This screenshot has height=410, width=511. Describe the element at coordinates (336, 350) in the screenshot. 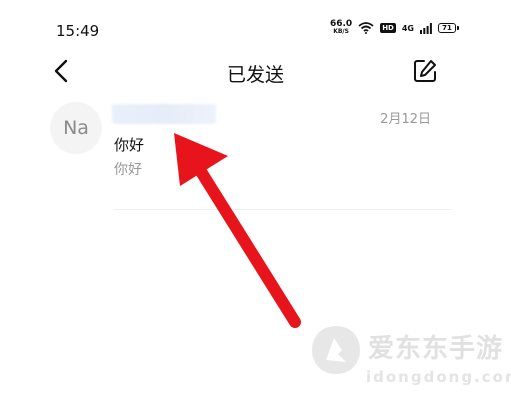

I see `watermark-logo-icon` at that location.